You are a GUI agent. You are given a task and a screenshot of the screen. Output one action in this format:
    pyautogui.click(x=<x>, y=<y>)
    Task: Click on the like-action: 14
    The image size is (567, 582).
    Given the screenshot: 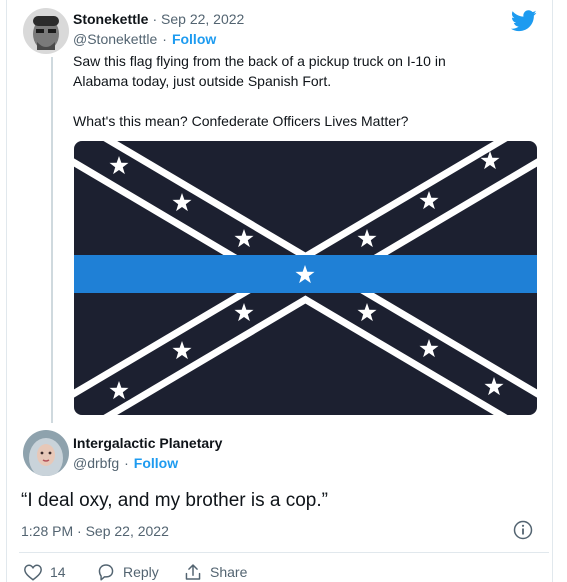 What is the action you would take?
    pyautogui.click(x=44, y=572)
    